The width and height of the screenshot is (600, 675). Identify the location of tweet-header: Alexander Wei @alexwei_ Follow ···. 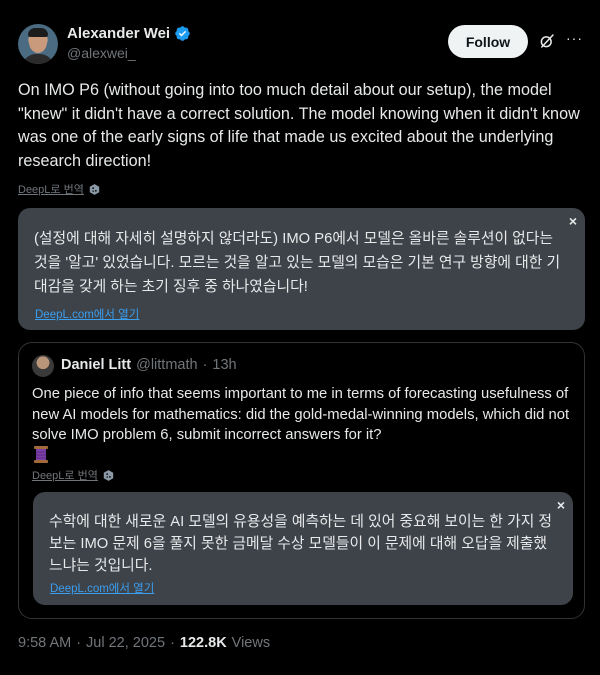
(300, 45).